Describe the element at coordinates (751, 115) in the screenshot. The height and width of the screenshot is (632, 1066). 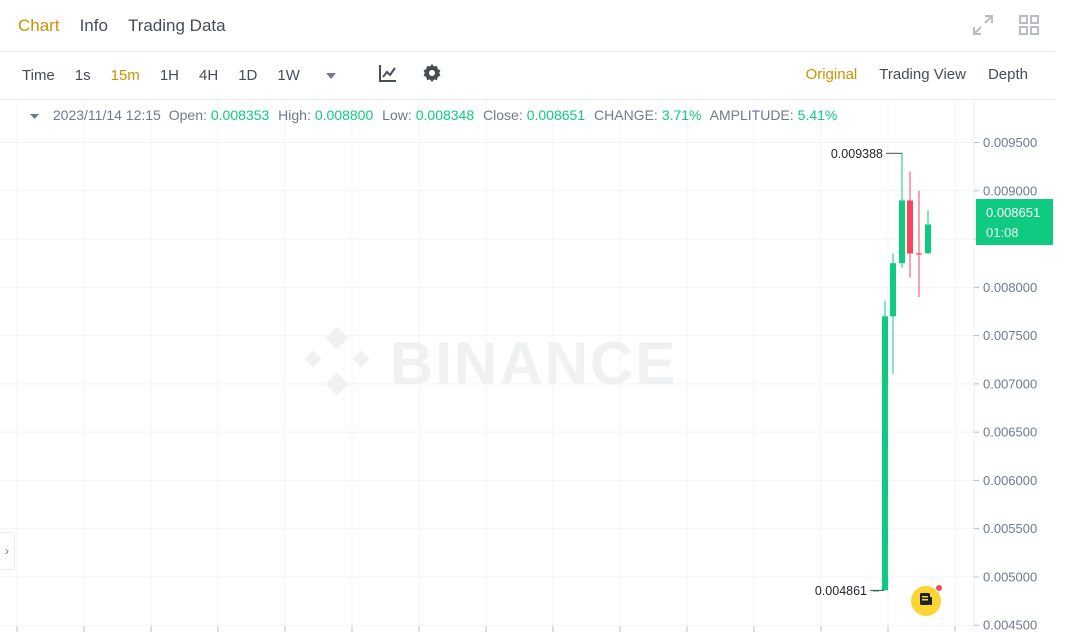
I see `amplitude-label: AMPLITUDE:` at that location.